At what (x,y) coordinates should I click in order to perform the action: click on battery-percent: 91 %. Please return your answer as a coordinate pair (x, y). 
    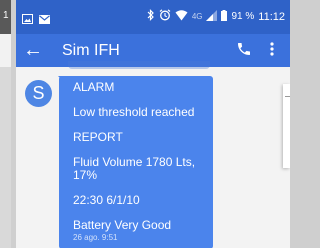
    Looking at the image, I should click on (243, 16).